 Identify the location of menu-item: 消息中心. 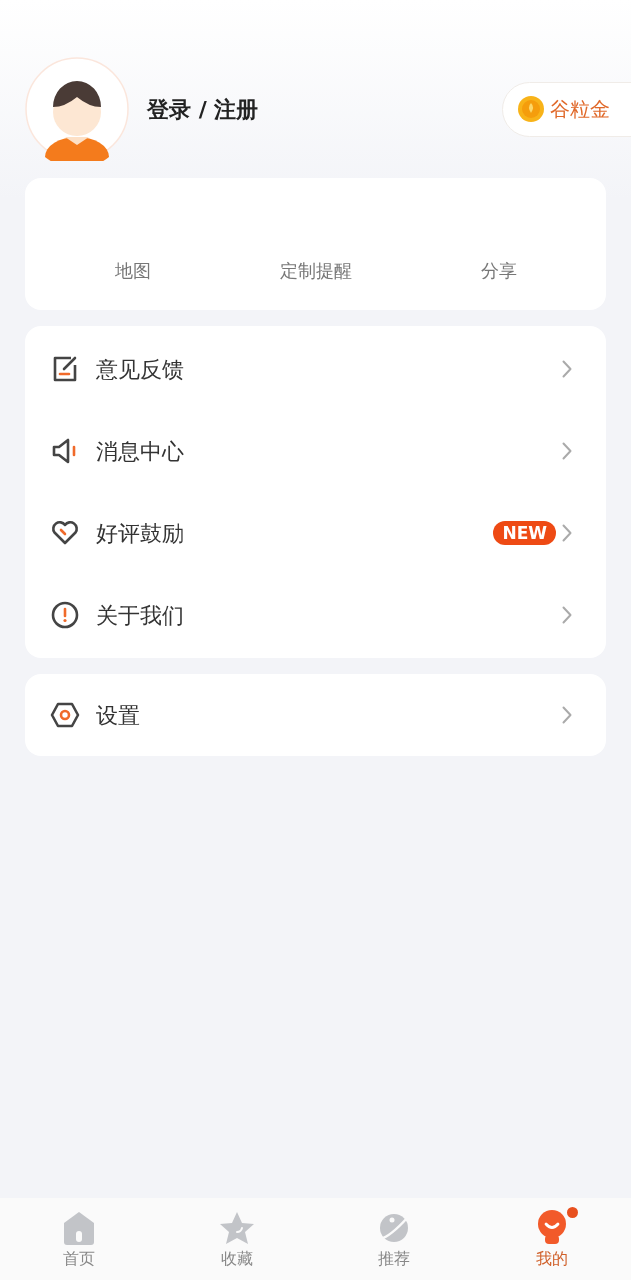
(315, 451).